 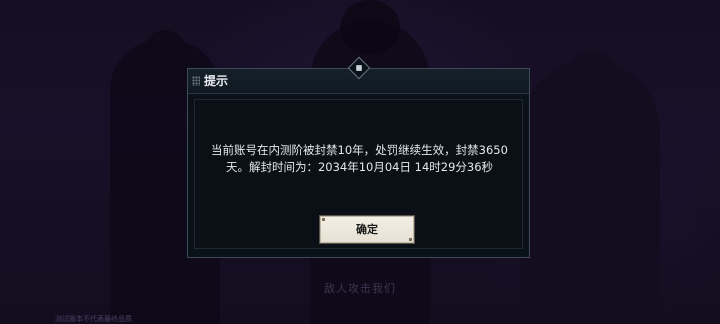 What do you see at coordinates (359, 167) in the screenshot?
I see `ban-message-line-2: 天。解封时间为：2034年10月04日 14时29分36秒` at bounding box center [359, 167].